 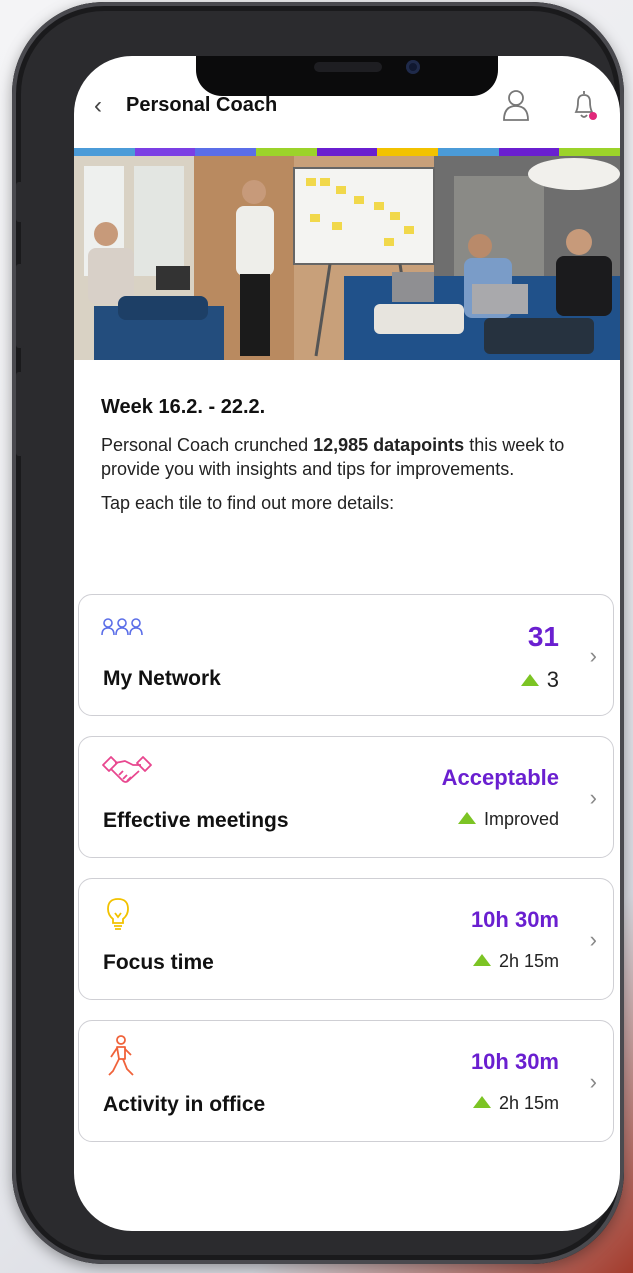 I want to click on tile-label: My Network, so click(x=162, y=678).